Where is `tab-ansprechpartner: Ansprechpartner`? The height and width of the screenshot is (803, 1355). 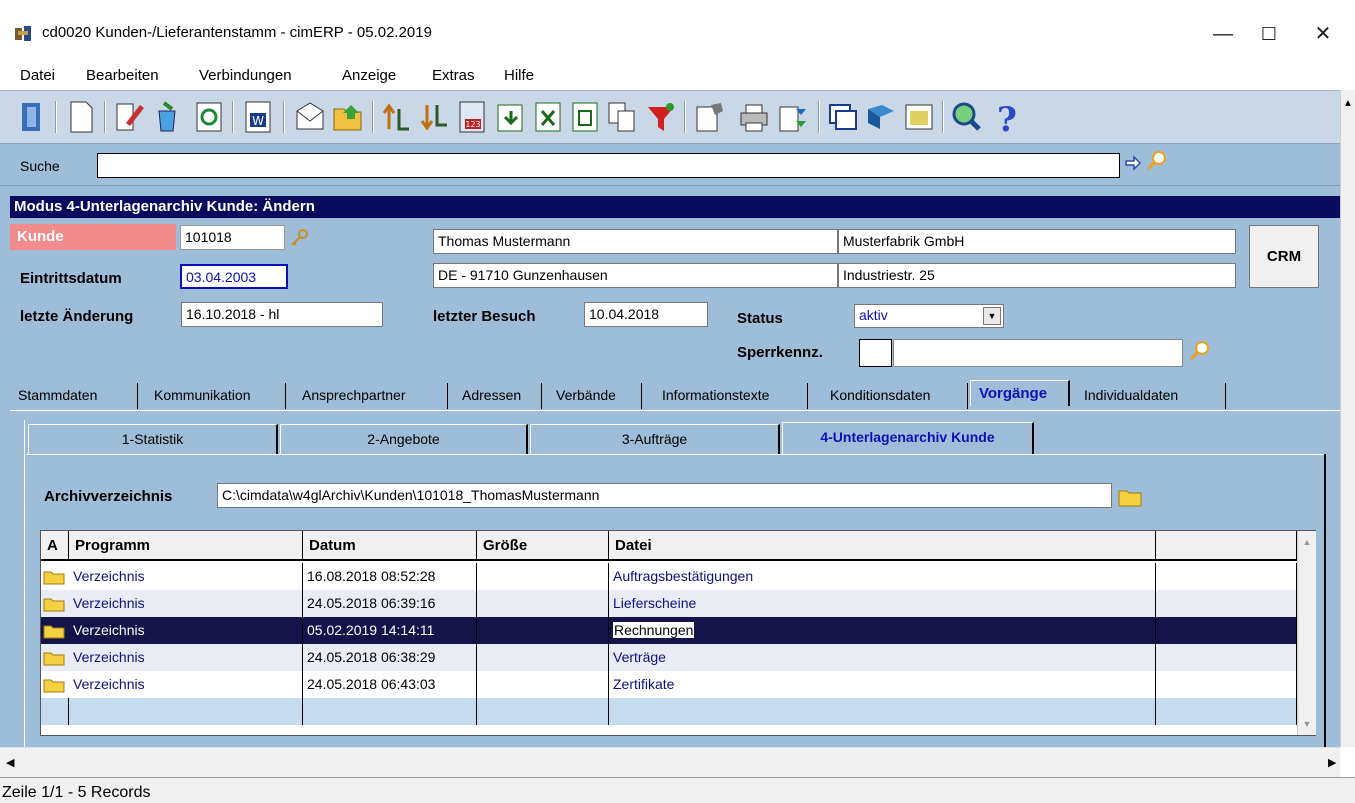
tab-ansprechpartner: Ansprechpartner is located at coordinates (371, 396).